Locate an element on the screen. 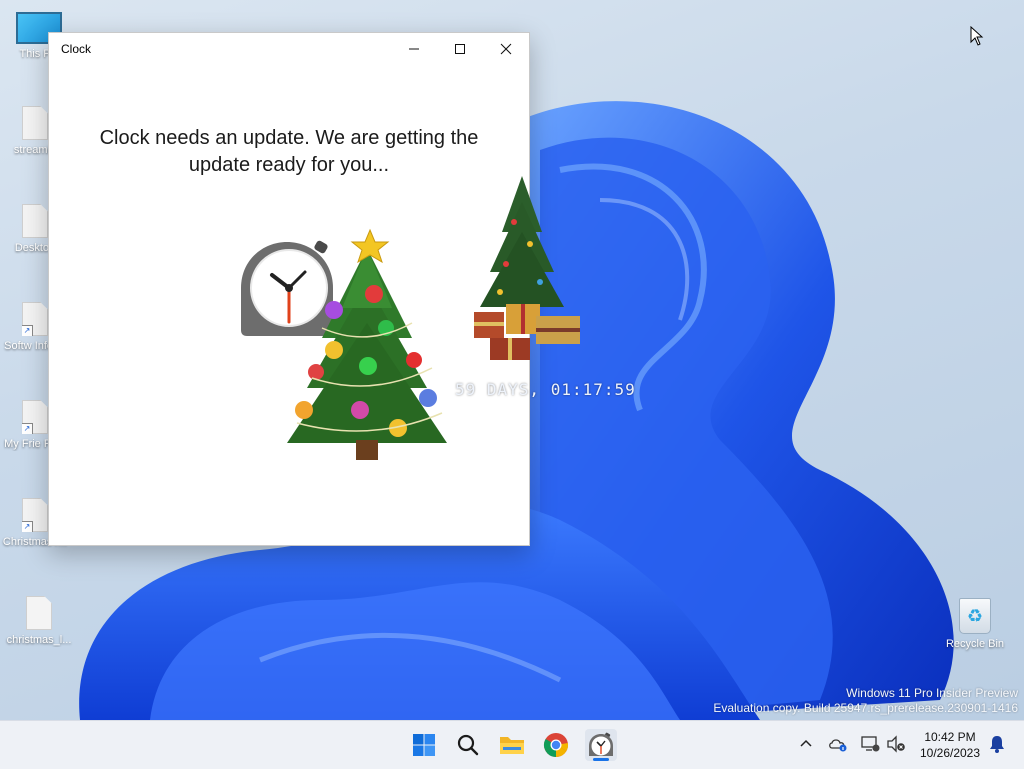 This screenshot has height=769, width=1024. recycle-bin-label: Recycle Bin is located at coordinates (975, 644).